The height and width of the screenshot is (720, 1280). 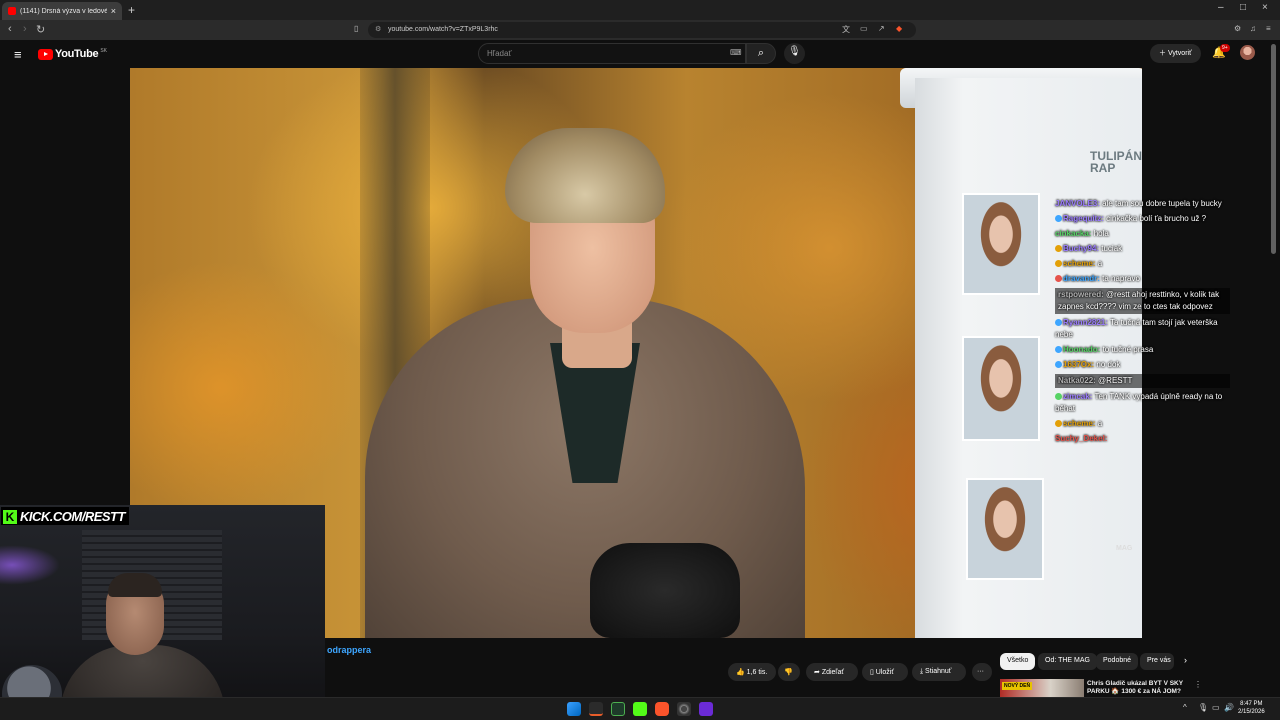 What do you see at coordinates (832, 672) in the screenshot?
I see `share-button: ➦ Zdieľať` at bounding box center [832, 672].